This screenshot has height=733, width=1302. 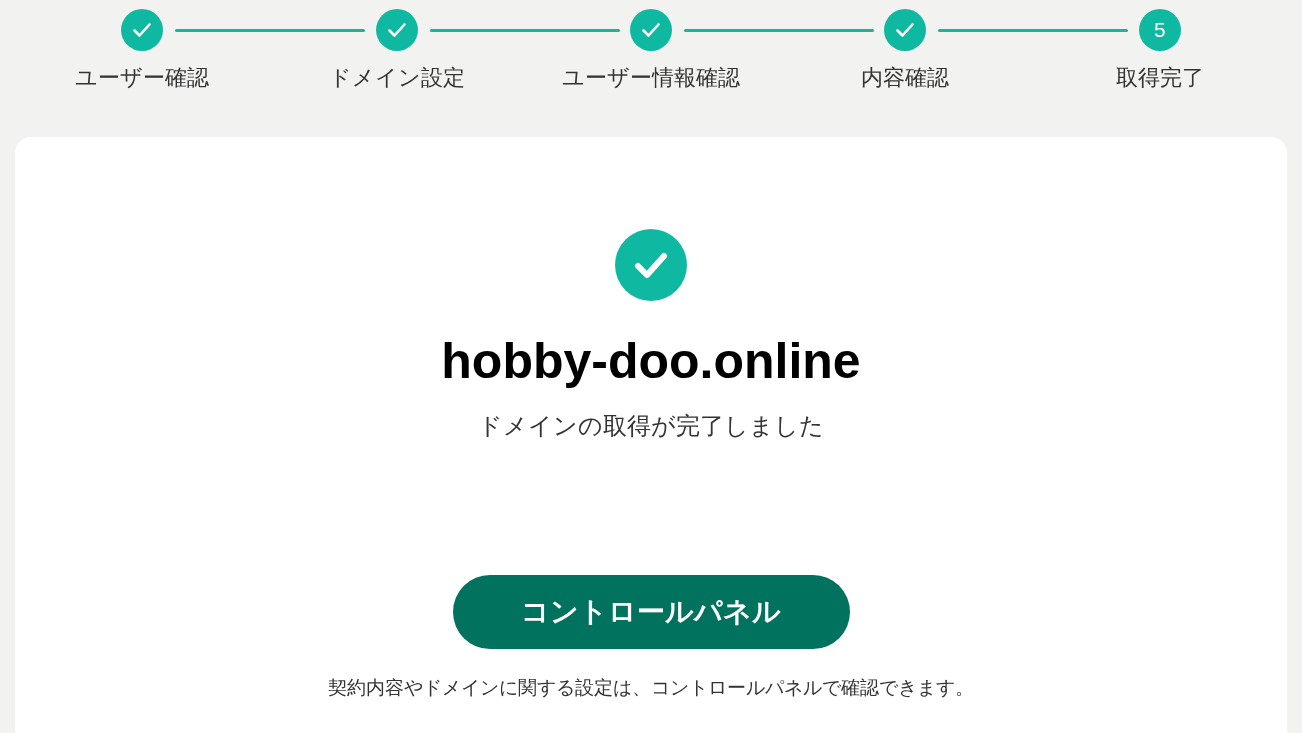 I want to click on check-circle-icon, so click(x=651, y=265).